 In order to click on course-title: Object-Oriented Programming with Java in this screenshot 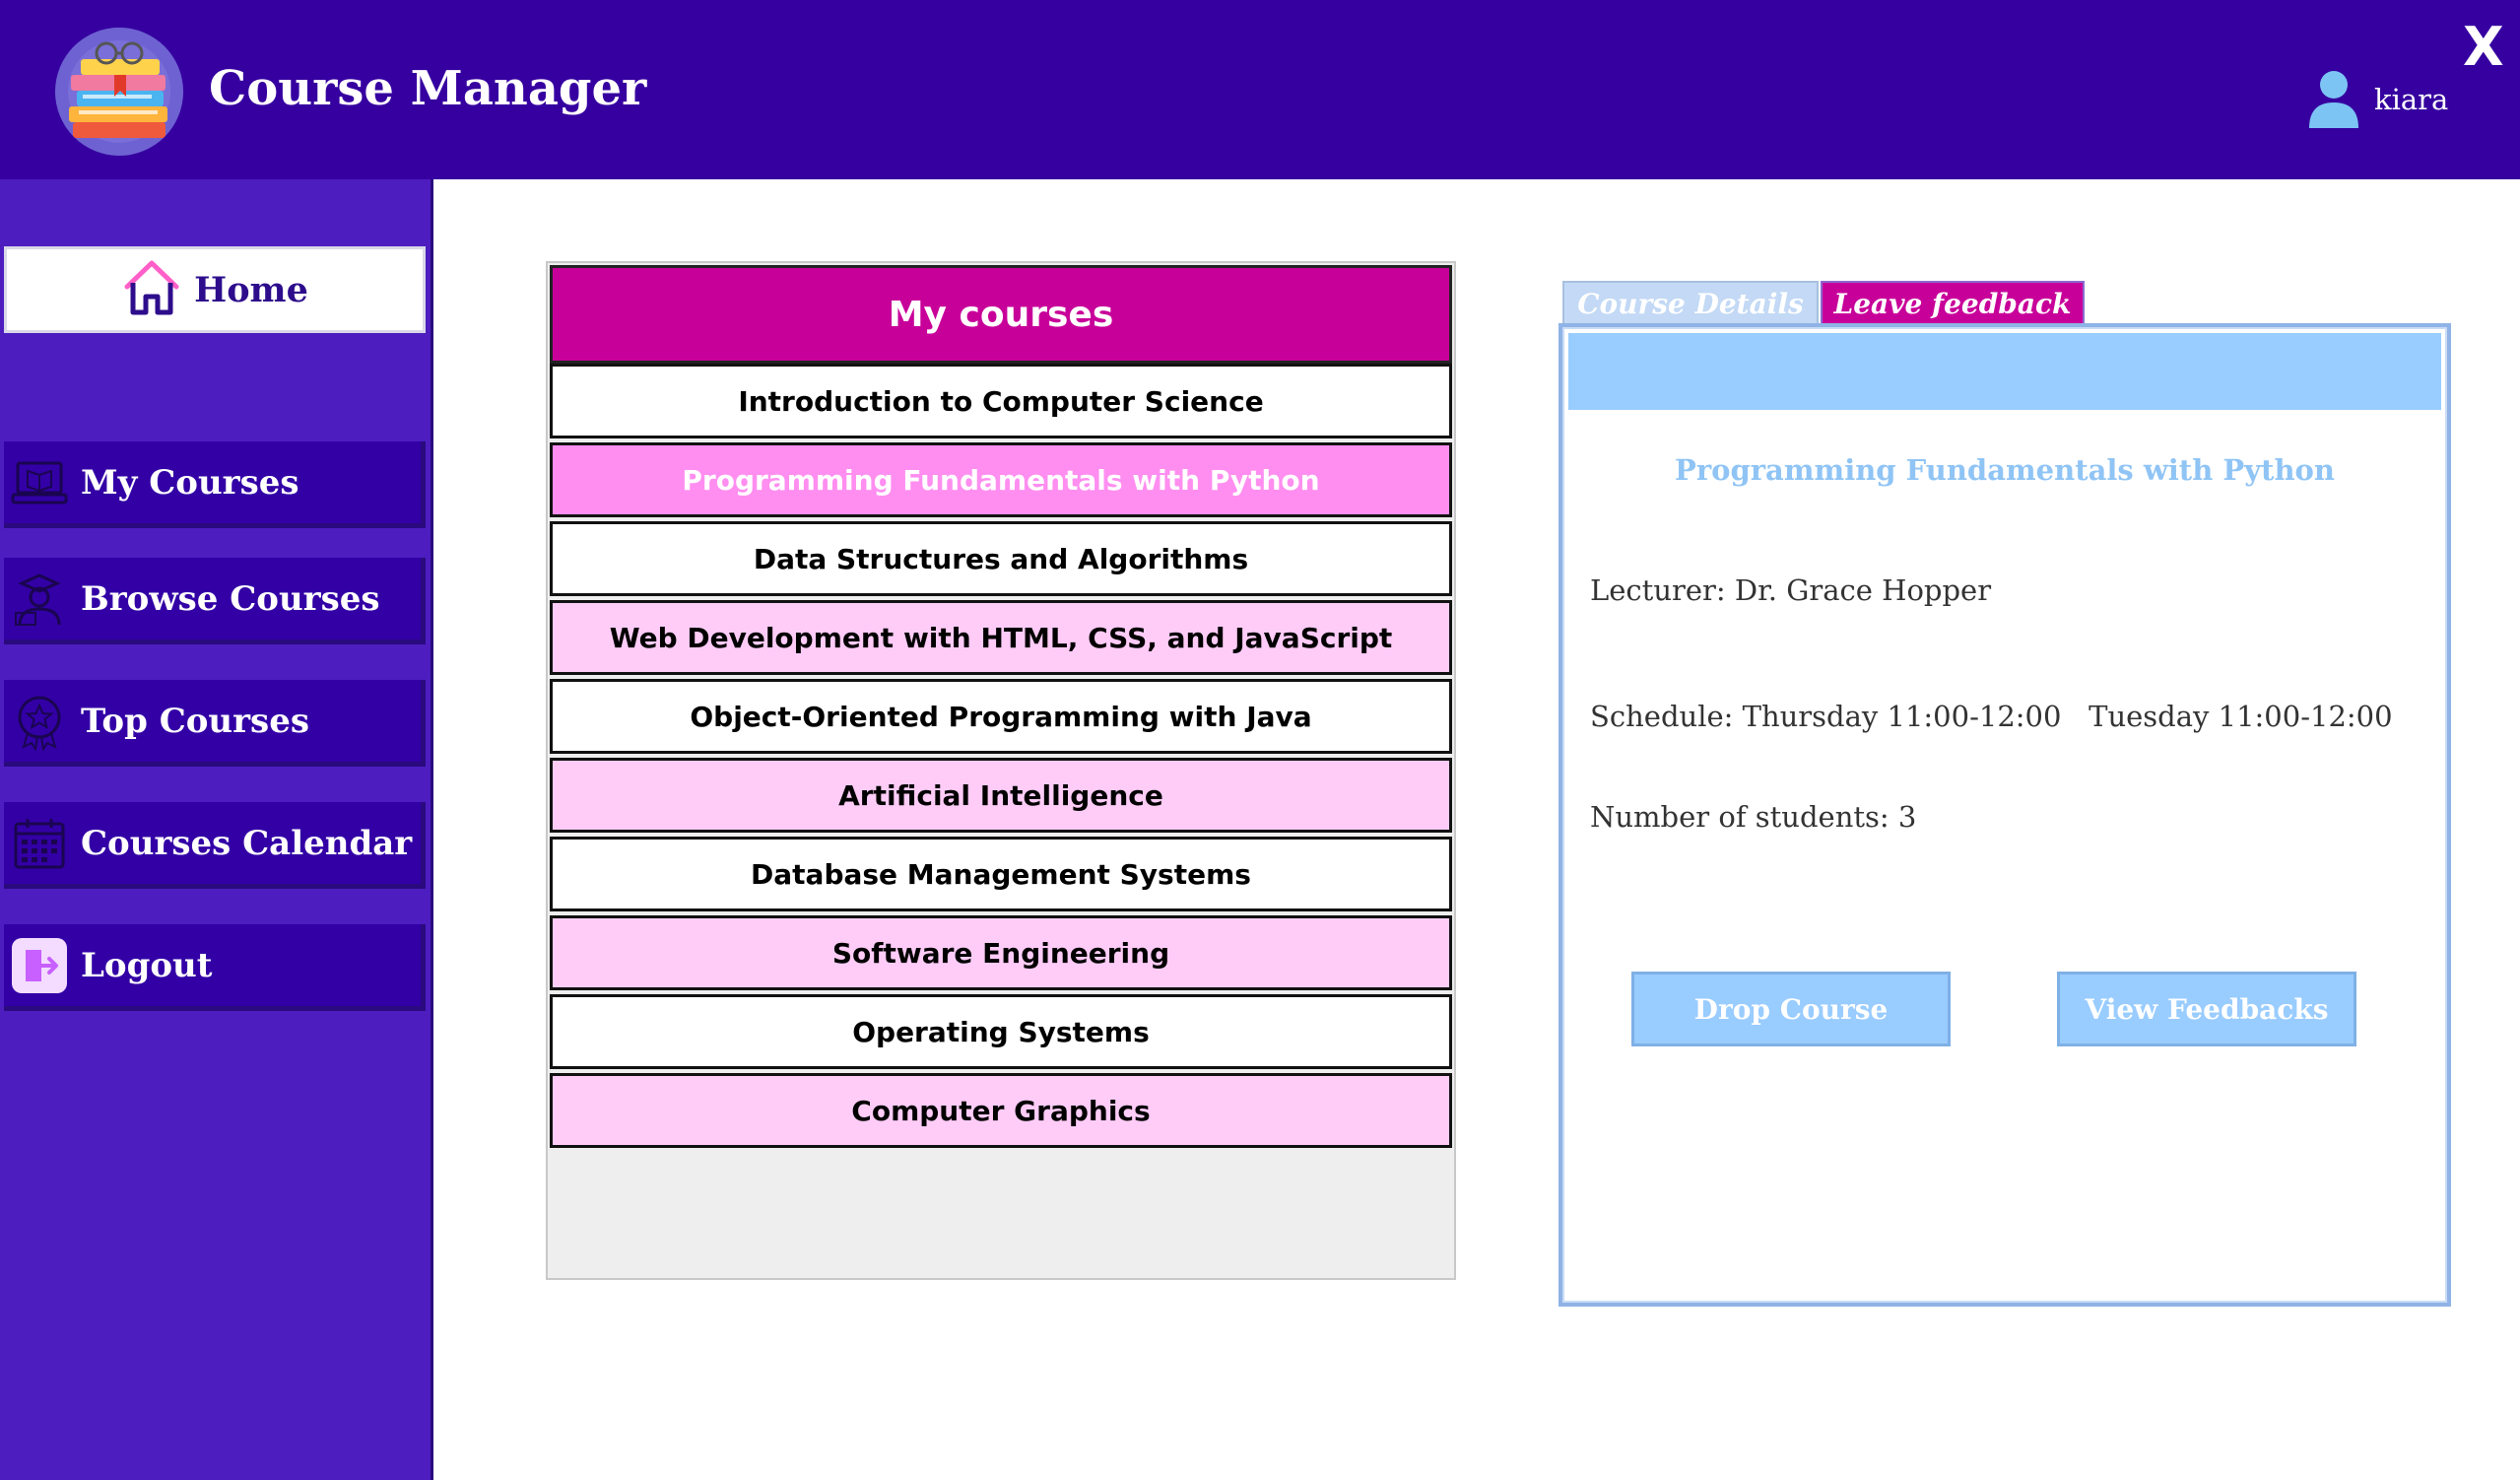, I will do `click(1001, 716)`.